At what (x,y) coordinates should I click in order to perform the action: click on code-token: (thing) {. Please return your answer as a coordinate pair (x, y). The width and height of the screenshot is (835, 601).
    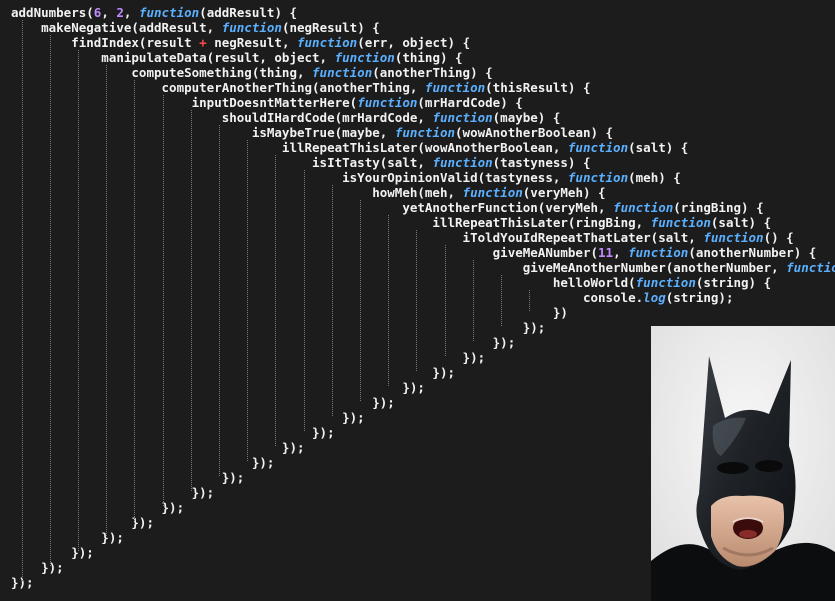
    Looking at the image, I should click on (428, 57).